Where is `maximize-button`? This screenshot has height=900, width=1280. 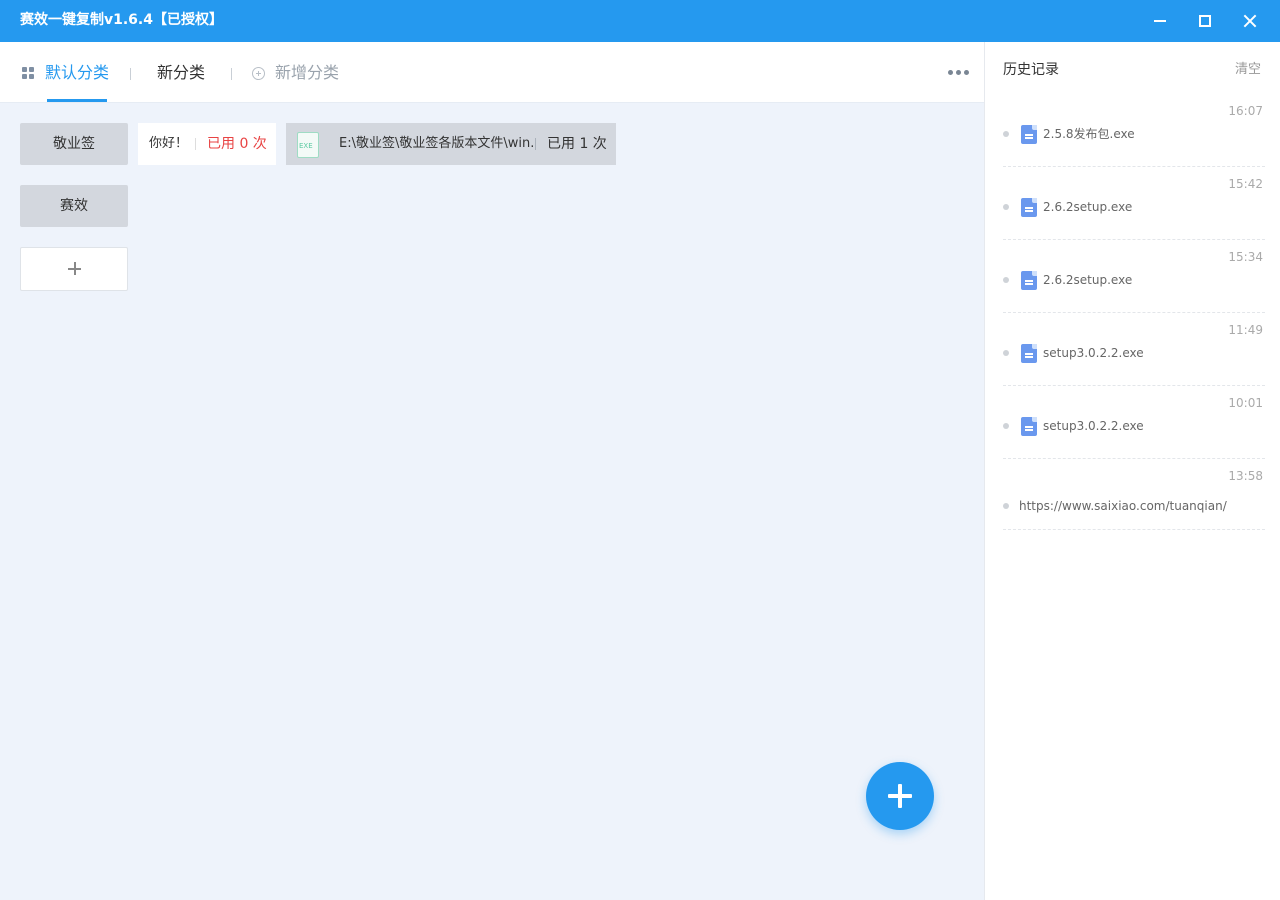 maximize-button is located at coordinates (1205, 21).